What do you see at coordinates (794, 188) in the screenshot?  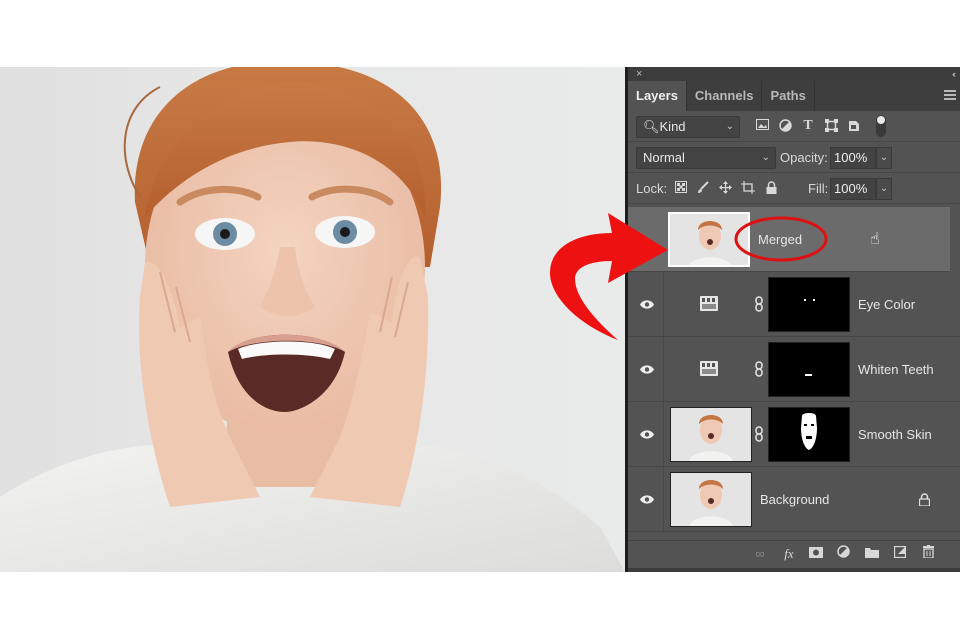 I see `lock-row: Lock: Fill: 100% ⌄` at bounding box center [794, 188].